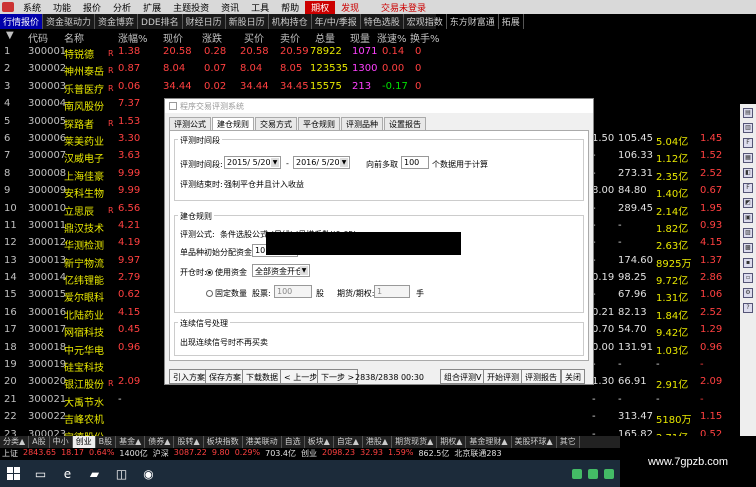 The height and width of the screenshot is (487, 756). Describe the element at coordinates (133, 37) in the screenshot. I see `header-change-pct: 涨幅%` at that location.